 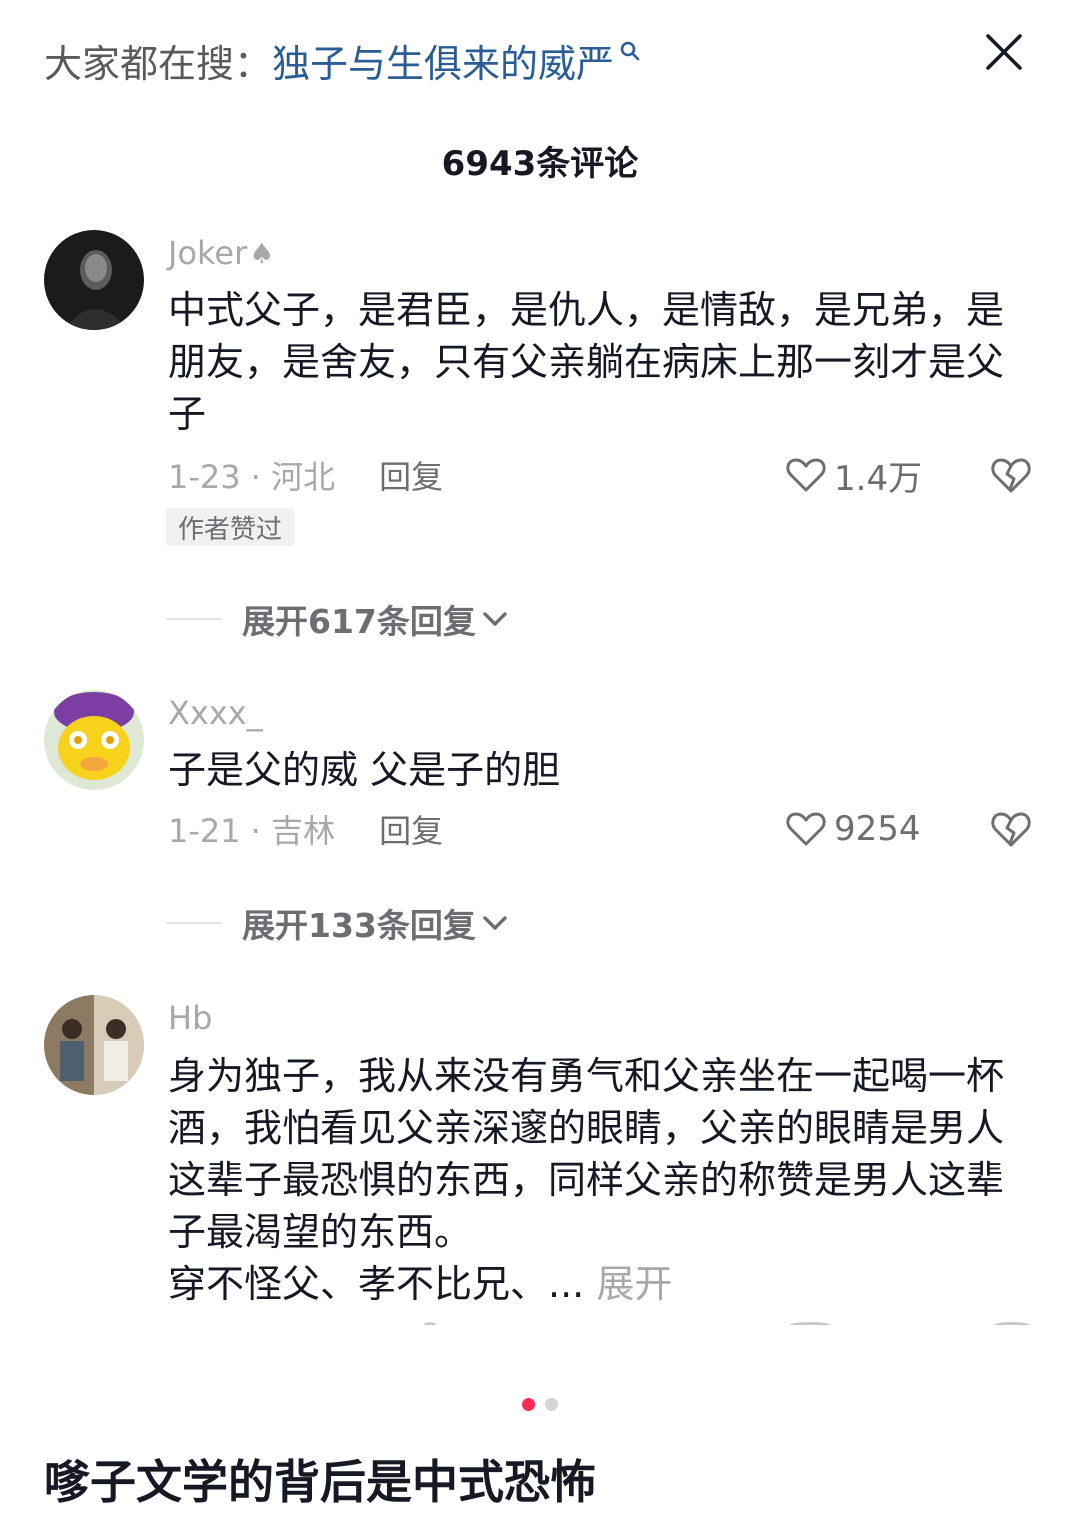 I want to click on comment-date-location: 1-21 · 吉林, so click(x=252, y=831).